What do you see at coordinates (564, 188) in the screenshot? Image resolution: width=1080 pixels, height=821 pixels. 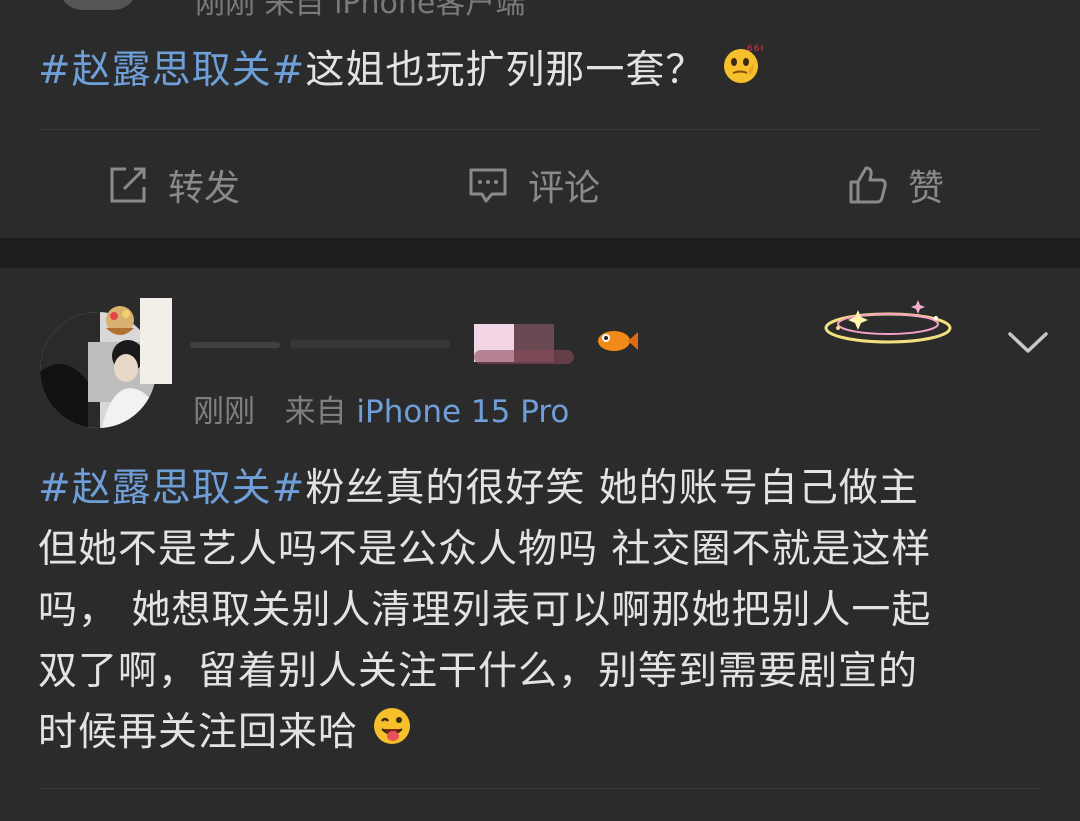 I see `comment-label: 评论` at bounding box center [564, 188].